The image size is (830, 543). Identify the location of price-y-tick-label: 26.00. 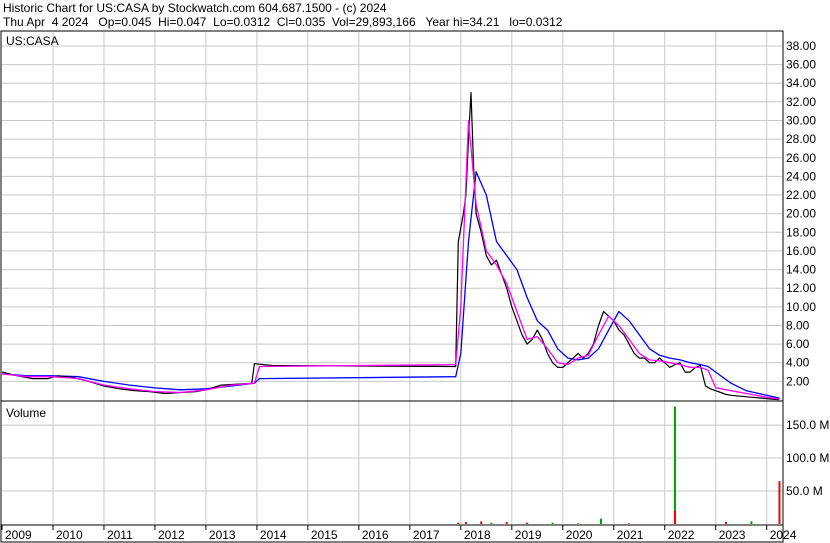
(801, 158).